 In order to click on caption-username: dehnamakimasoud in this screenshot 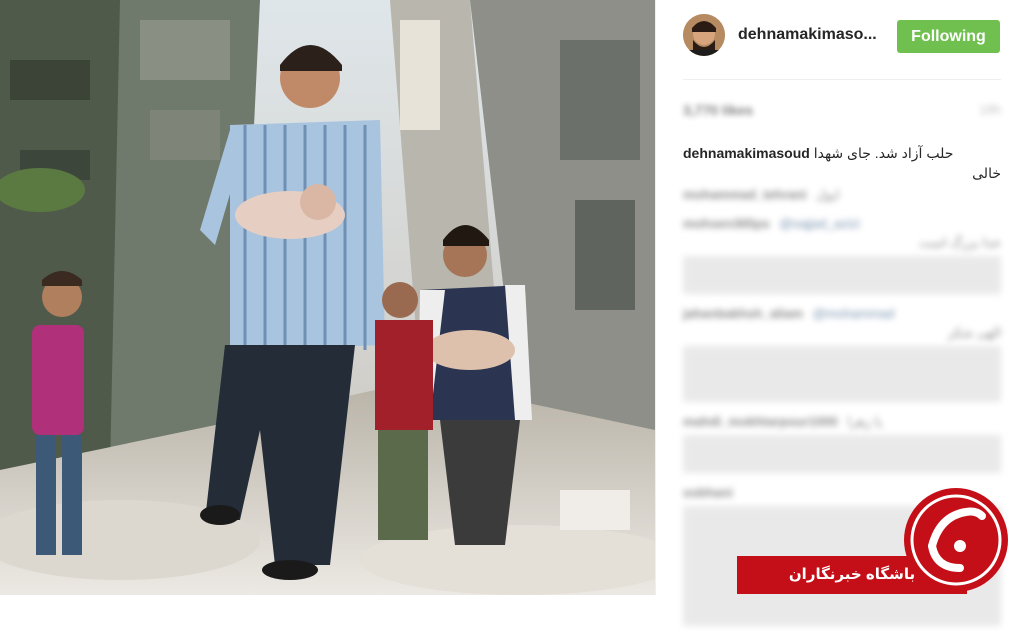, I will do `click(746, 153)`.